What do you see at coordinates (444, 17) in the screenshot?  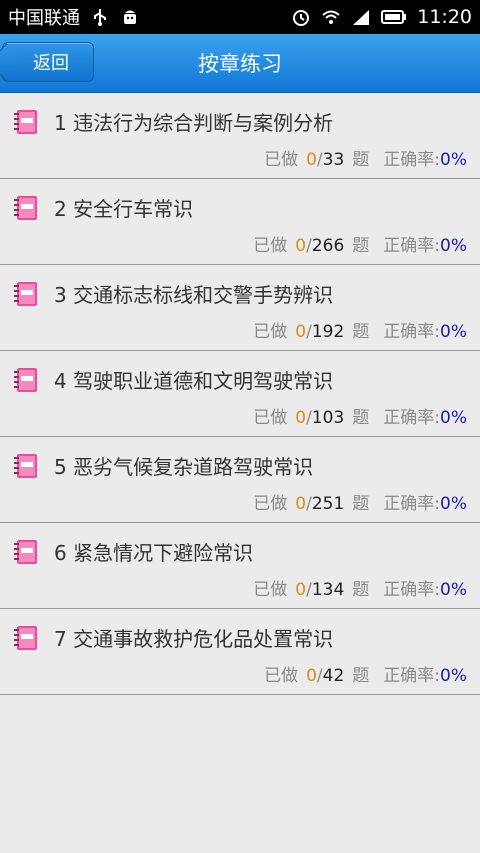 I see `clock: 11:20` at bounding box center [444, 17].